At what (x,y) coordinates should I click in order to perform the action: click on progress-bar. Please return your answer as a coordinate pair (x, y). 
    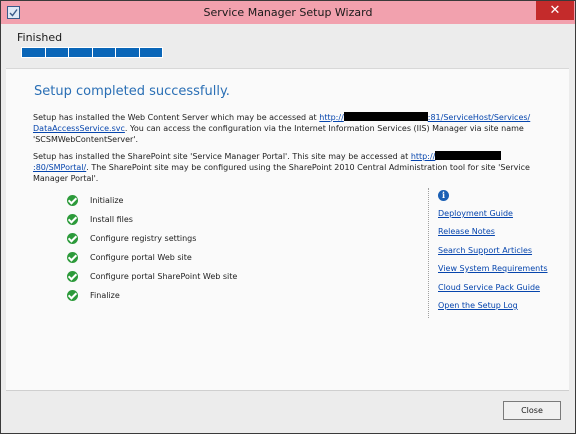
    Looking at the image, I should click on (92, 52).